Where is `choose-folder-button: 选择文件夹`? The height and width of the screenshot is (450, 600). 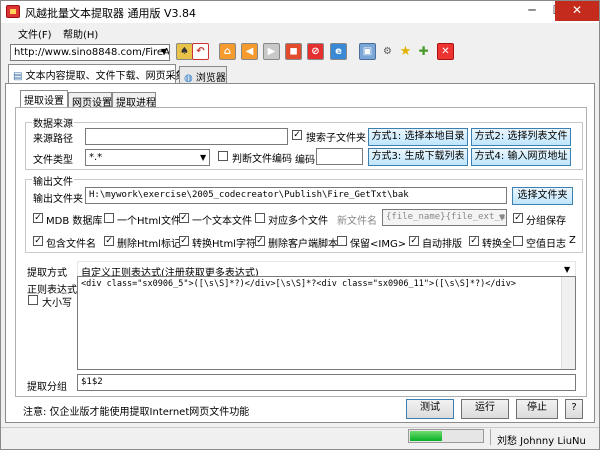 choose-folder-button: 选择文件夹 is located at coordinates (542, 196).